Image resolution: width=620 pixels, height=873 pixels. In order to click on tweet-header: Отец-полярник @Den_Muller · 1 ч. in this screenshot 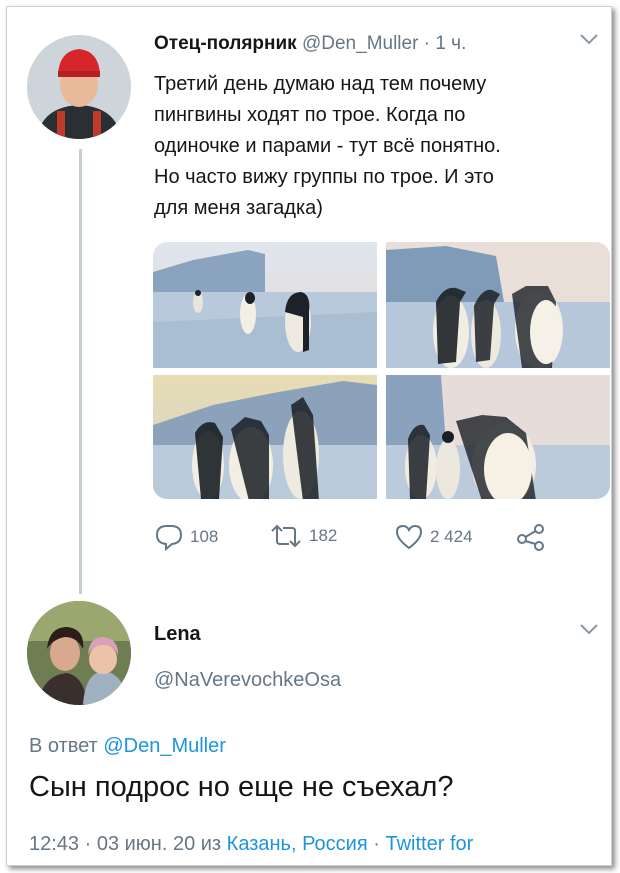, I will do `click(310, 44)`.